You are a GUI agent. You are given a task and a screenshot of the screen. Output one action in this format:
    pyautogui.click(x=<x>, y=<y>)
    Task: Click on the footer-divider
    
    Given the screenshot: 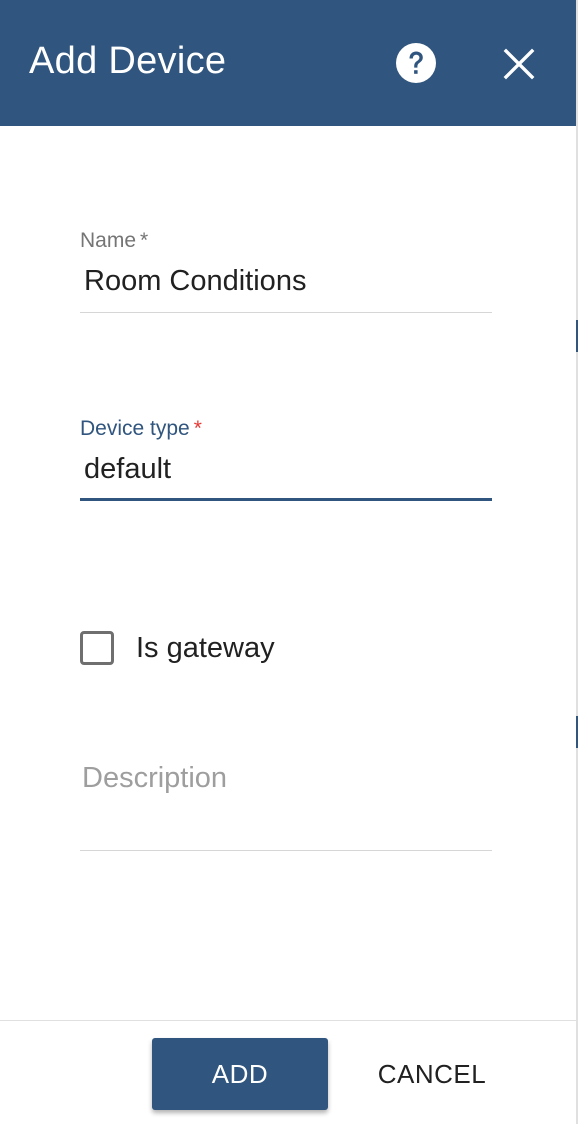 What is the action you would take?
    pyautogui.click(x=288, y=1020)
    